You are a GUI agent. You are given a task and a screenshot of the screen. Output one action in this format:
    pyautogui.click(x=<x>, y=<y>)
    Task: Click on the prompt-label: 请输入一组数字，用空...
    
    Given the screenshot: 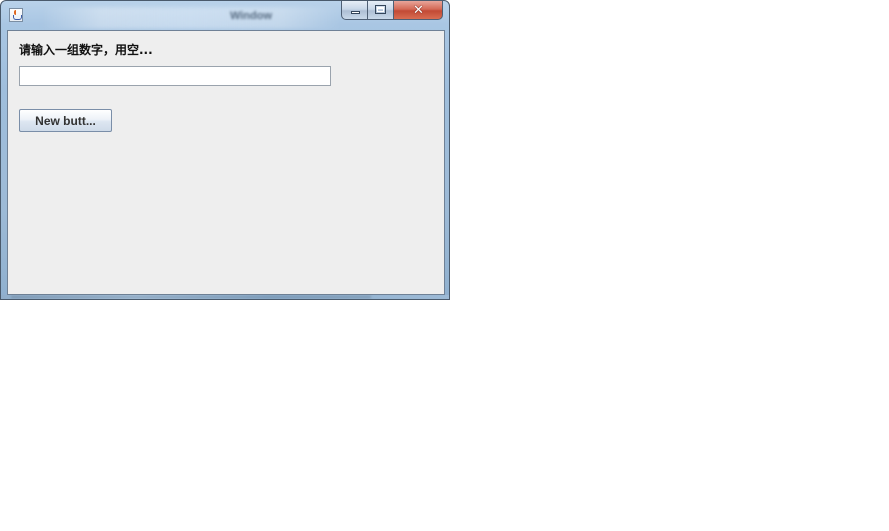 What is the action you would take?
    pyautogui.click(x=86, y=50)
    